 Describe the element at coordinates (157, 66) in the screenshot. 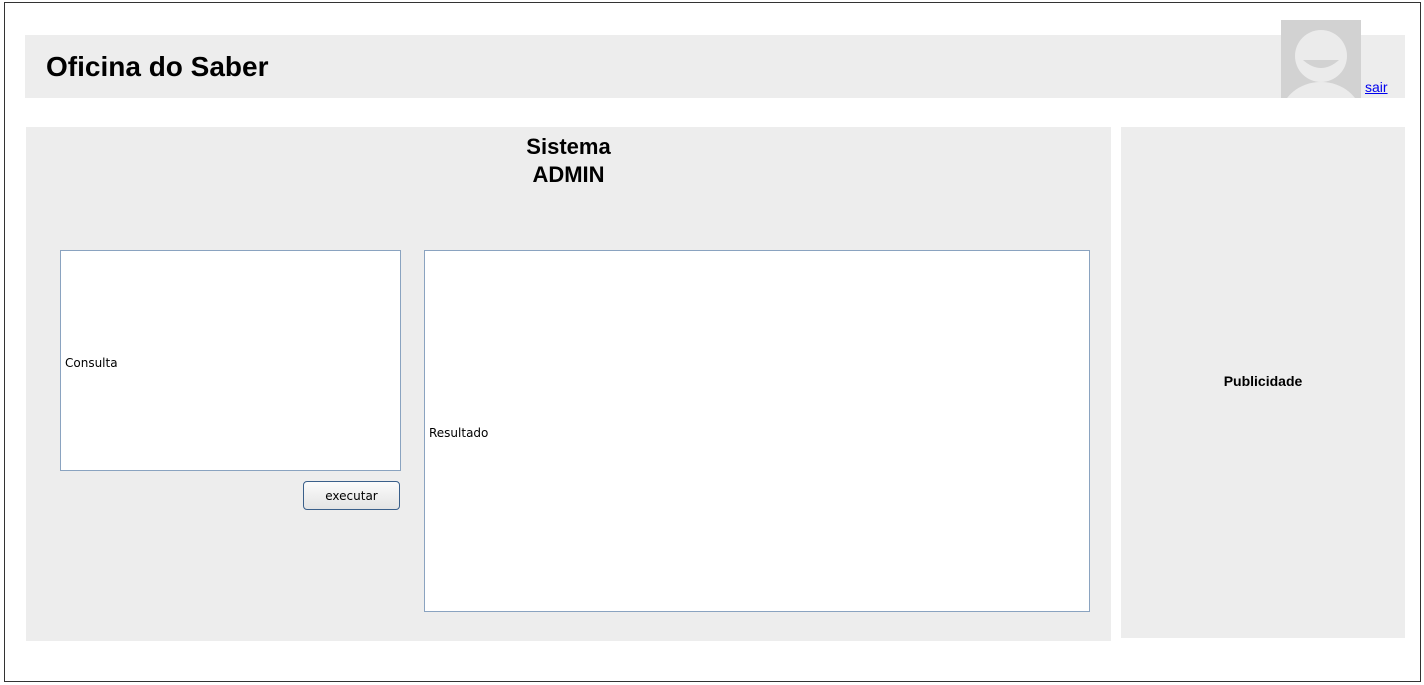

I see `app-title: Oficina do Saber` at that location.